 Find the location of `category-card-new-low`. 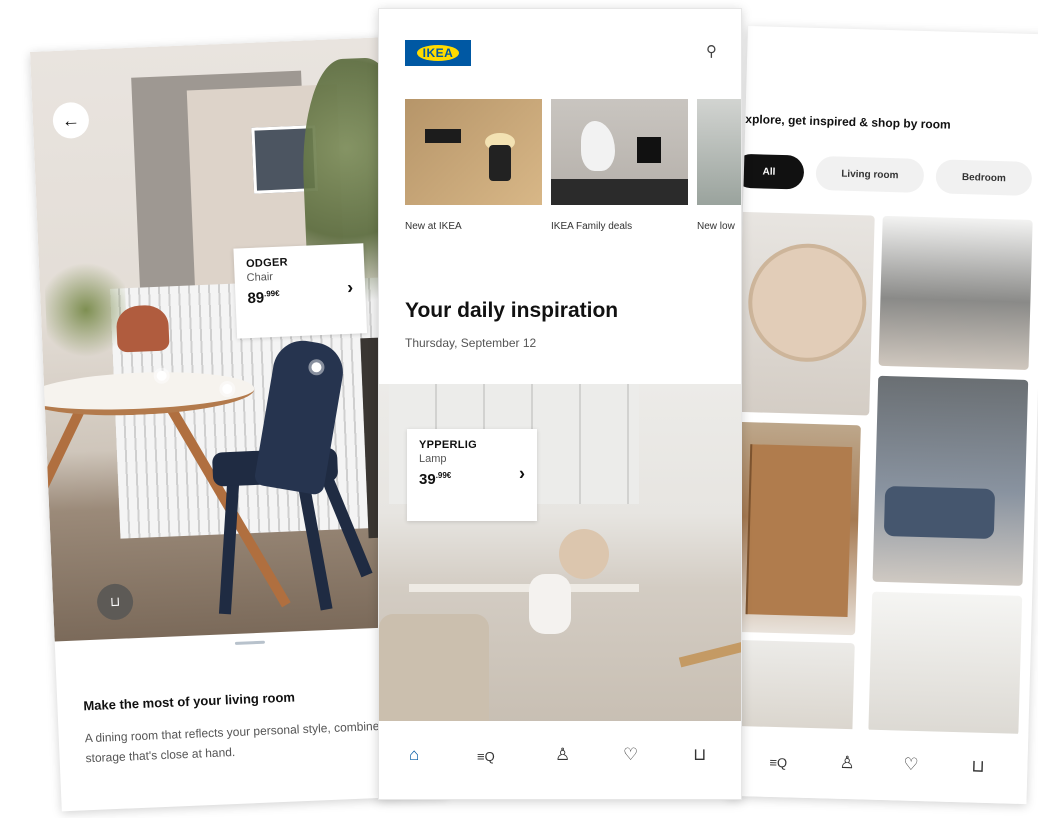

category-card-new-low is located at coordinates (719, 152).